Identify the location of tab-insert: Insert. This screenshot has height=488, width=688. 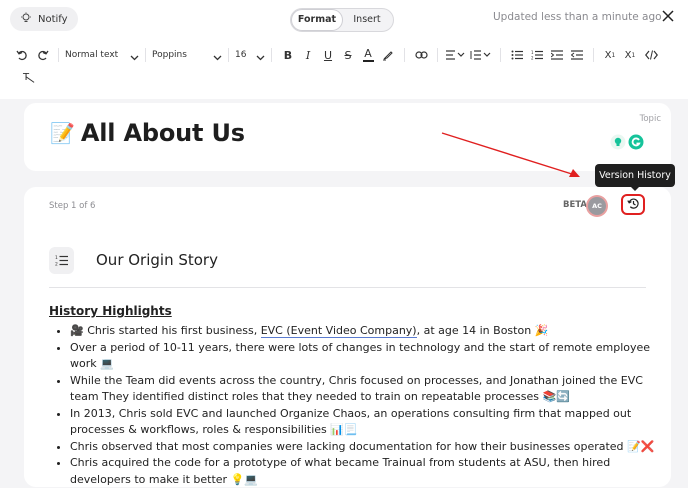
(367, 20).